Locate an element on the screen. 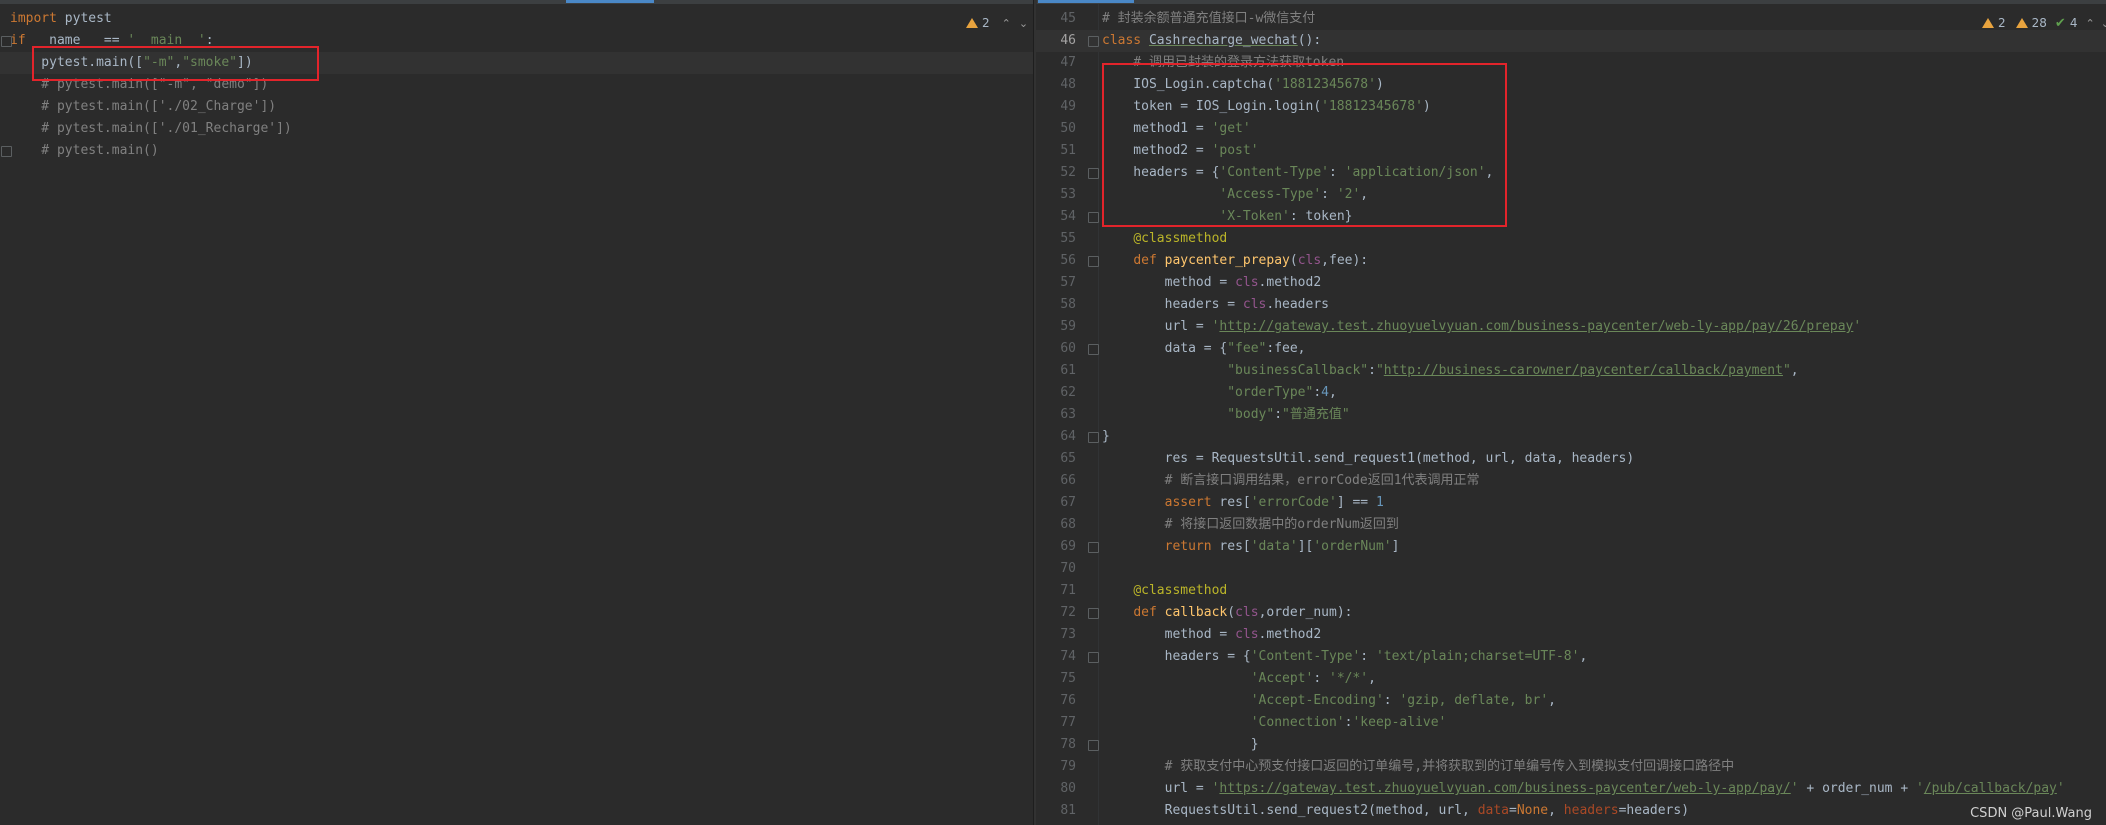  code-line: # pytest.main(["-m", "demo"]) is located at coordinates (516, 85).